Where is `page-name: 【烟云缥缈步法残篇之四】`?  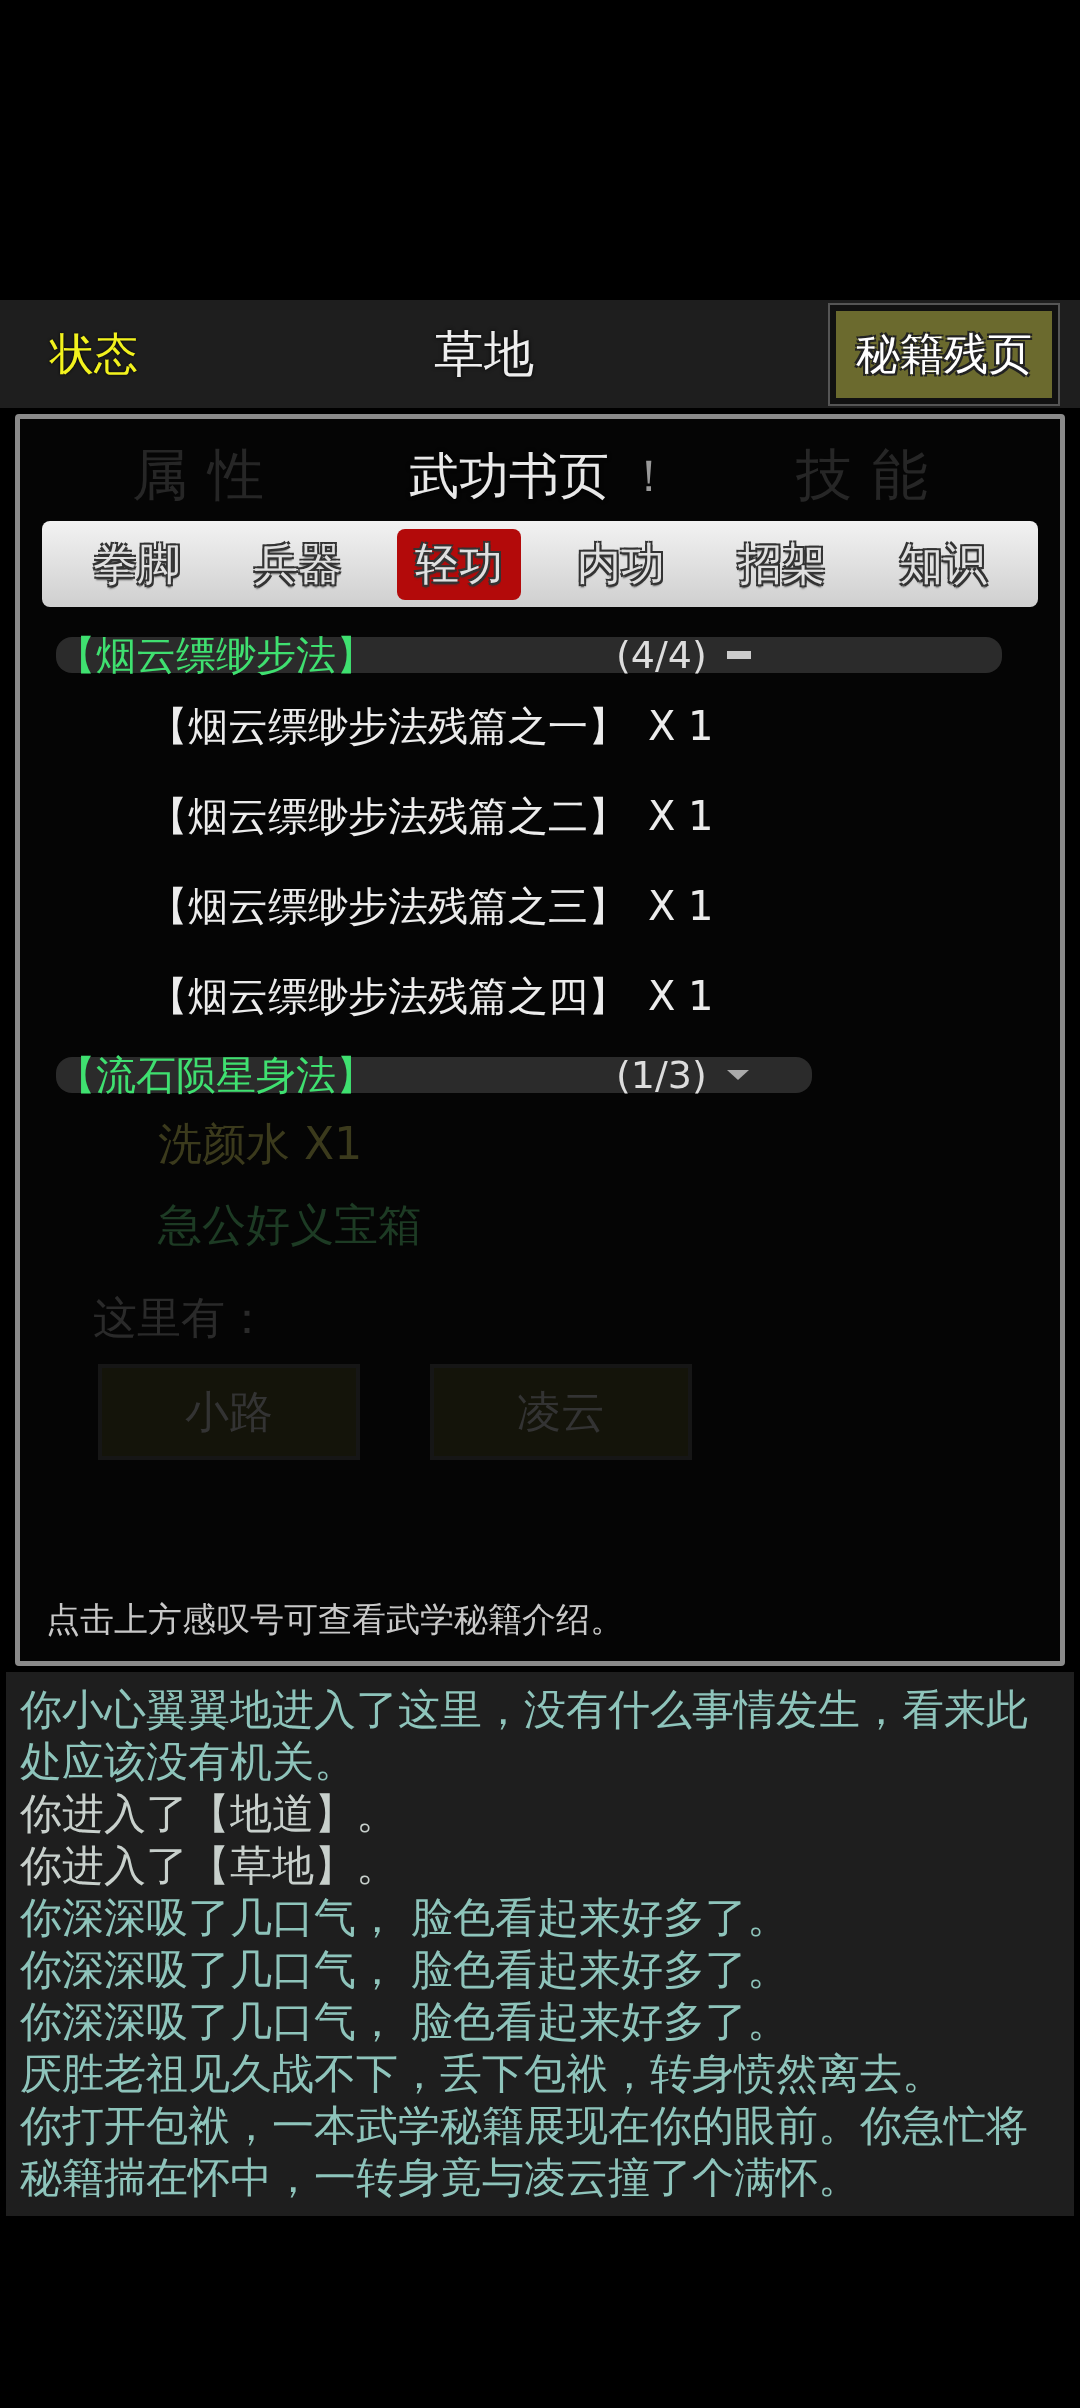
page-name: 【烟云缥缈步法残篇之四】 is located at coordinates (388, 996).